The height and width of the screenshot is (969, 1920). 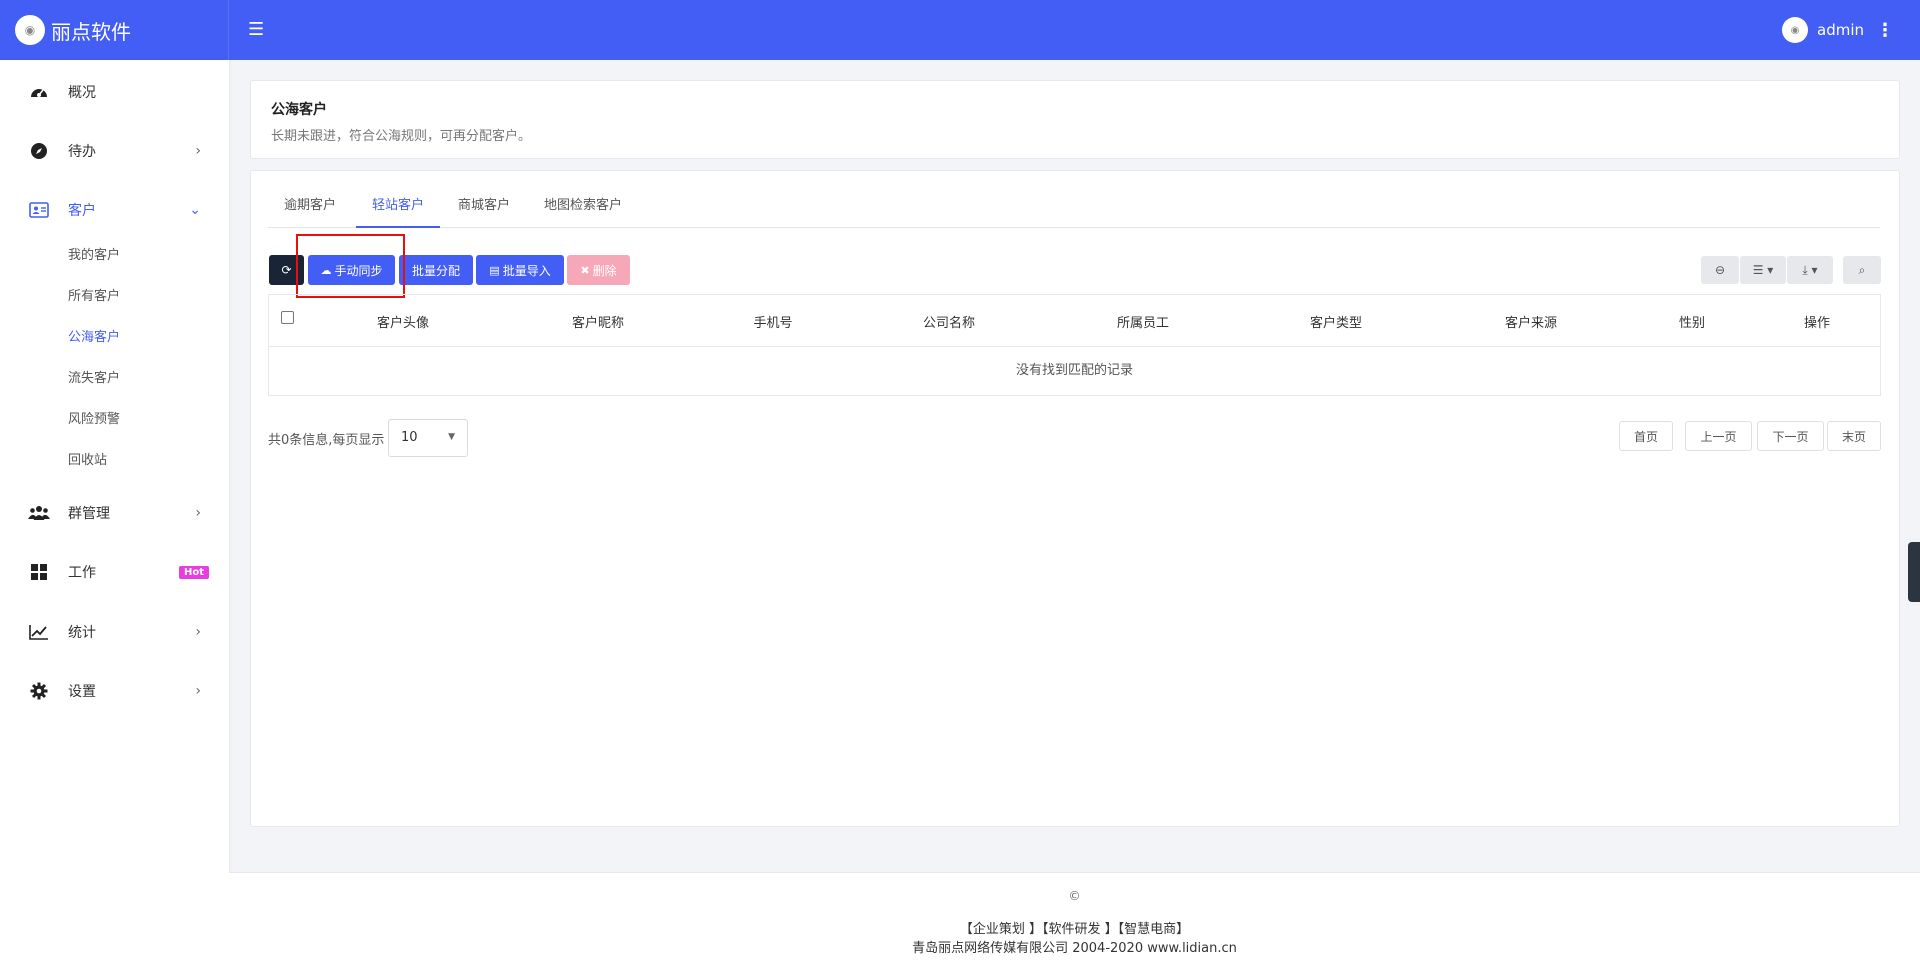 I want to click on dashboard-icon, so click(x=39, y=92).